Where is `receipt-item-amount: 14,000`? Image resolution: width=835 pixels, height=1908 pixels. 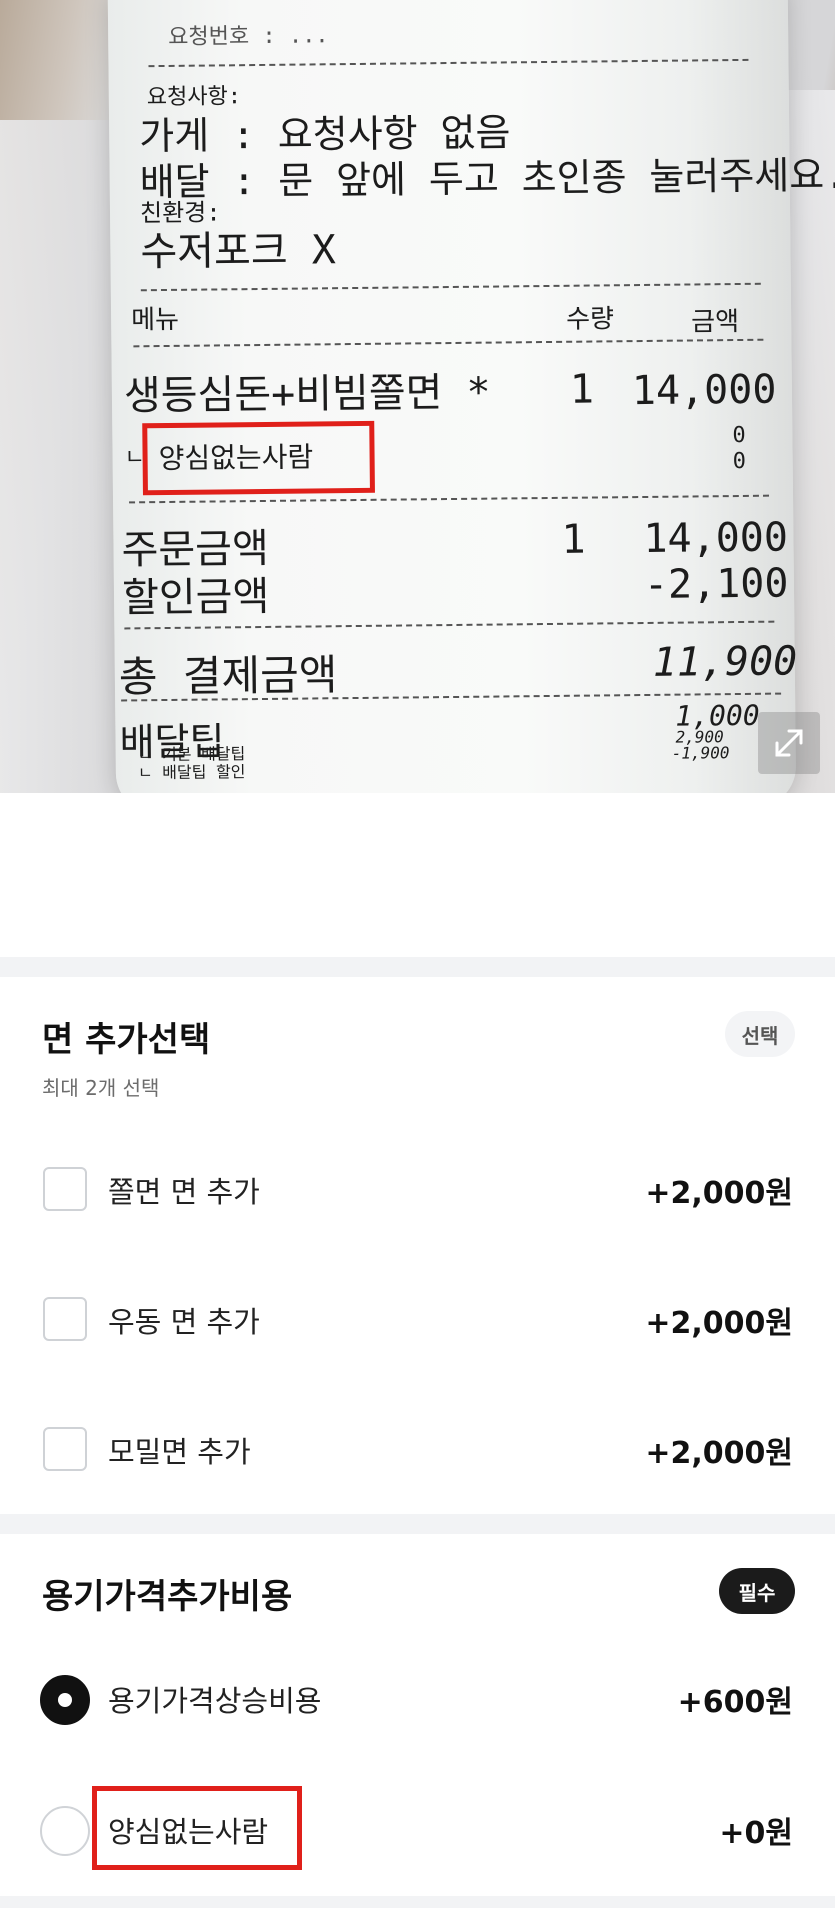
receipt-item-amount: 14,000 is located at coordinates (704, 390).